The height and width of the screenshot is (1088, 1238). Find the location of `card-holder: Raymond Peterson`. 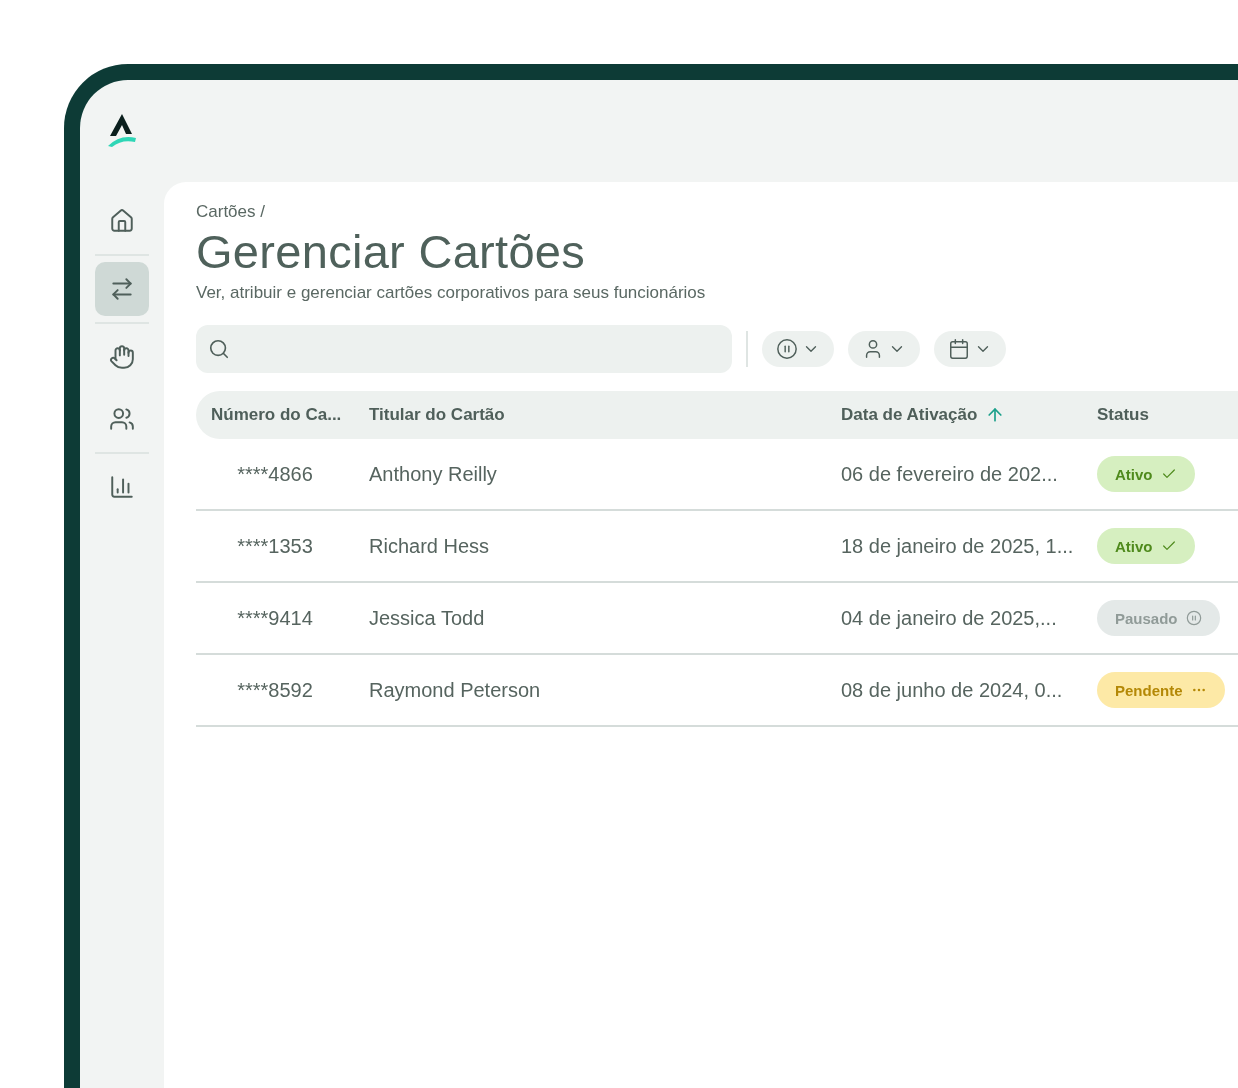

card-holder: Raymond Peterson is located at coordinates (455, 690).